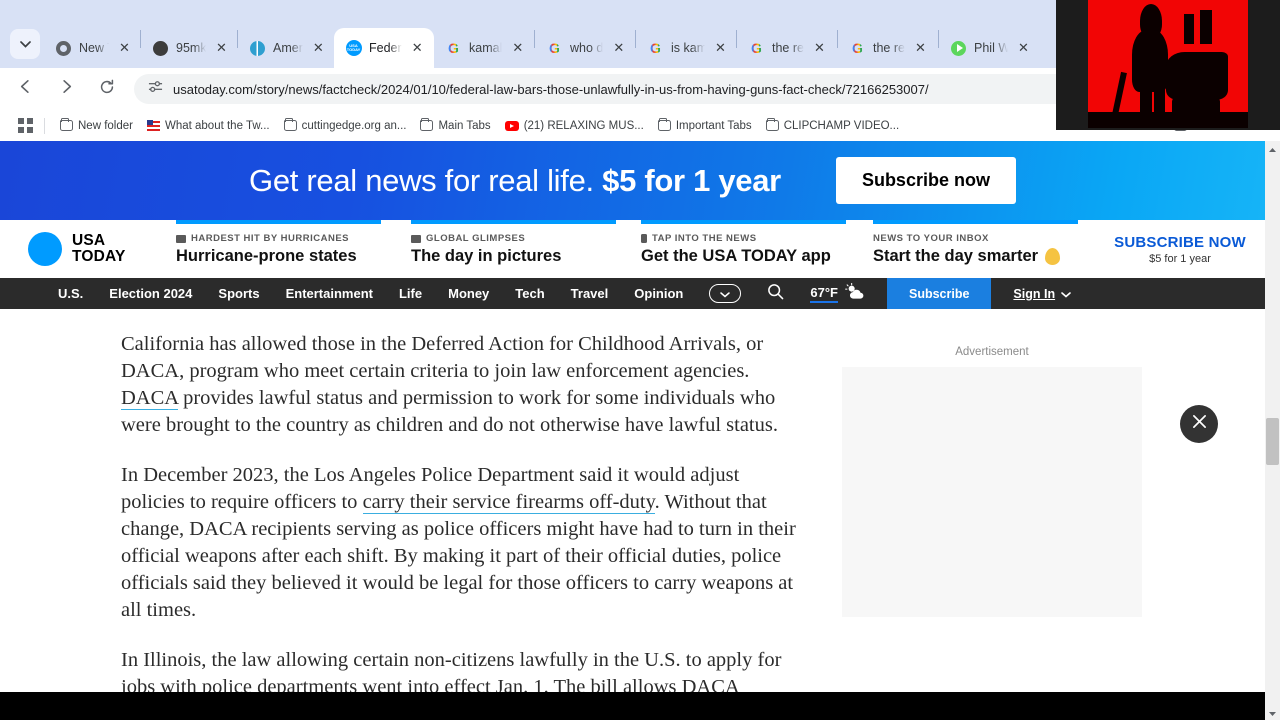  Describe the element at coordinates (1196, 107) in the screenshot. I see `silhouette-text-block` at that location.